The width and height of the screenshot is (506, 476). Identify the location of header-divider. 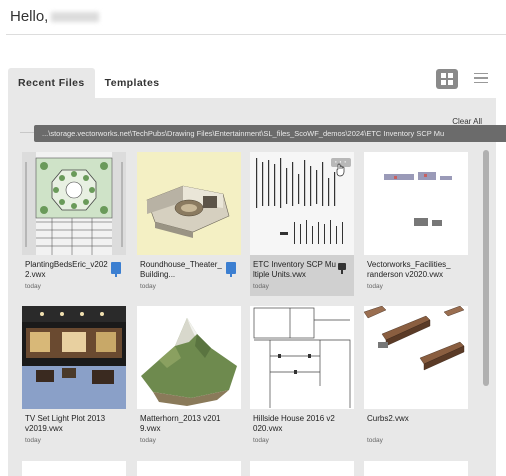
(256, 34).